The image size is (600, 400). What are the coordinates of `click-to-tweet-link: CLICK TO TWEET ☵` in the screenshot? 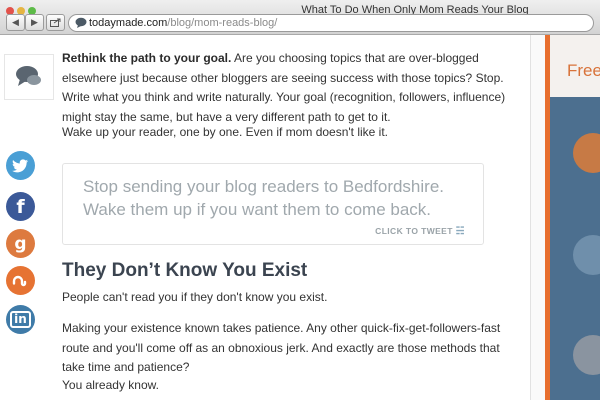 It's located at (420, 231).